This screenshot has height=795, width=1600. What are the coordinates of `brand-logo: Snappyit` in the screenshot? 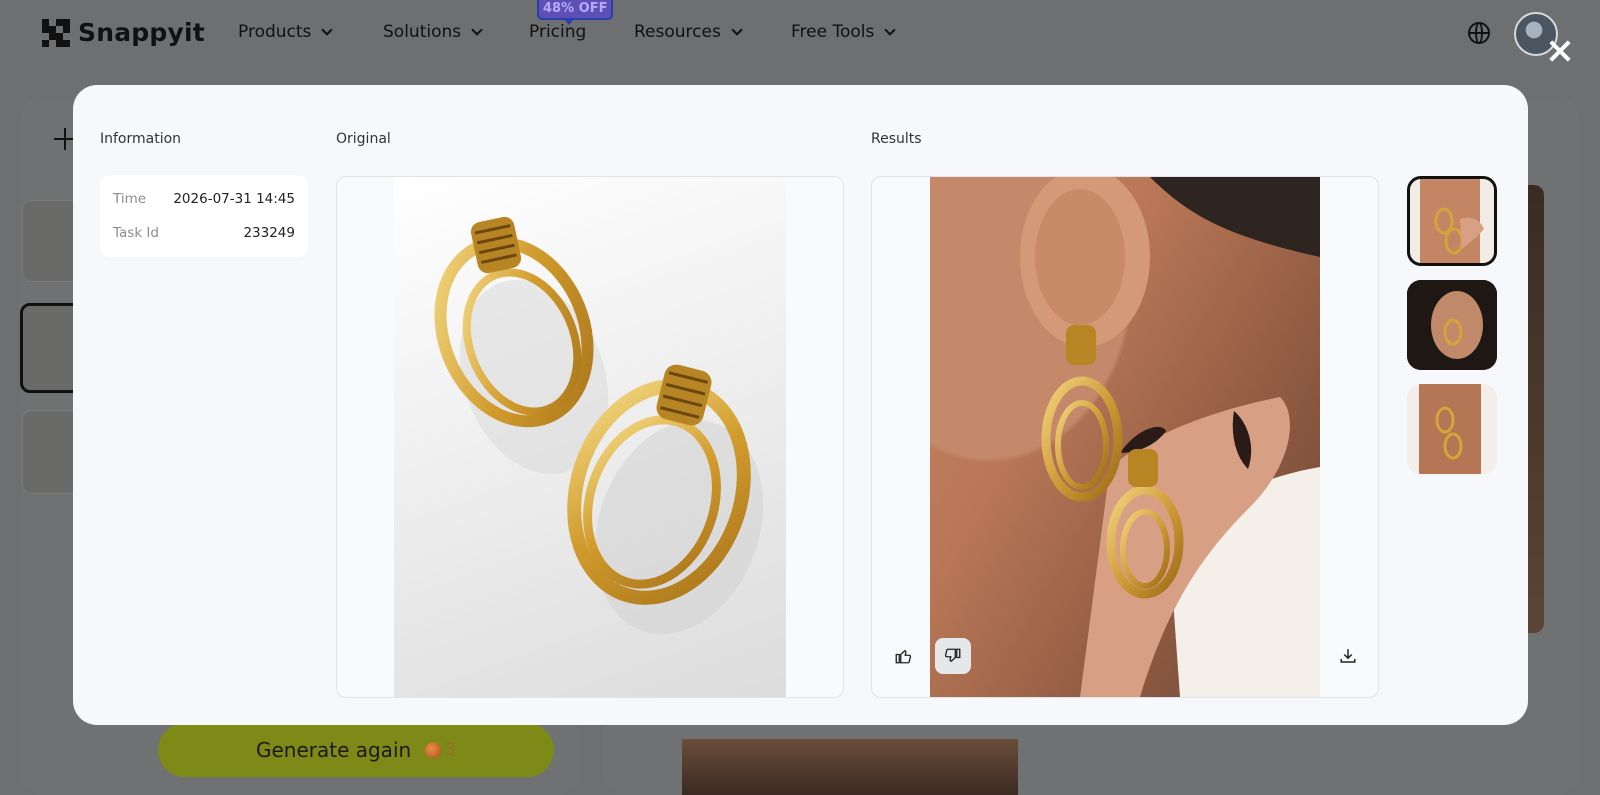 It's located at (123, 32).